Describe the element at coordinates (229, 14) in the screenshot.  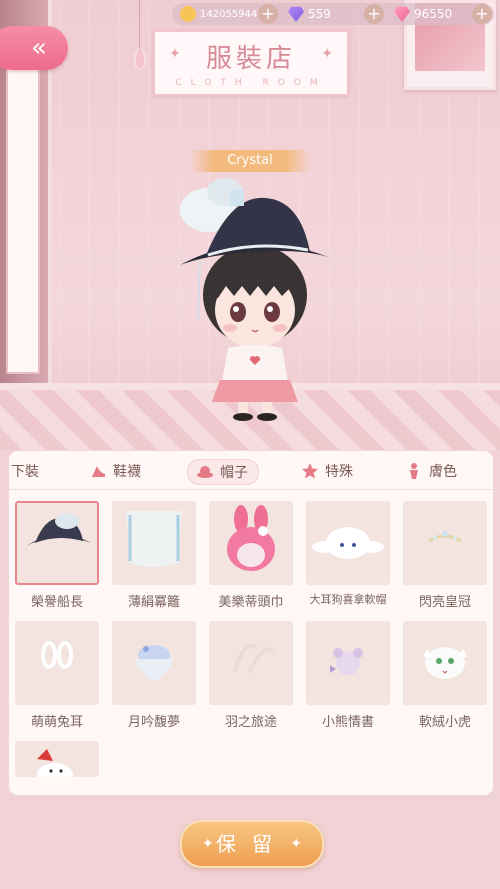
I see `coin-amount: 142055944` at that location.